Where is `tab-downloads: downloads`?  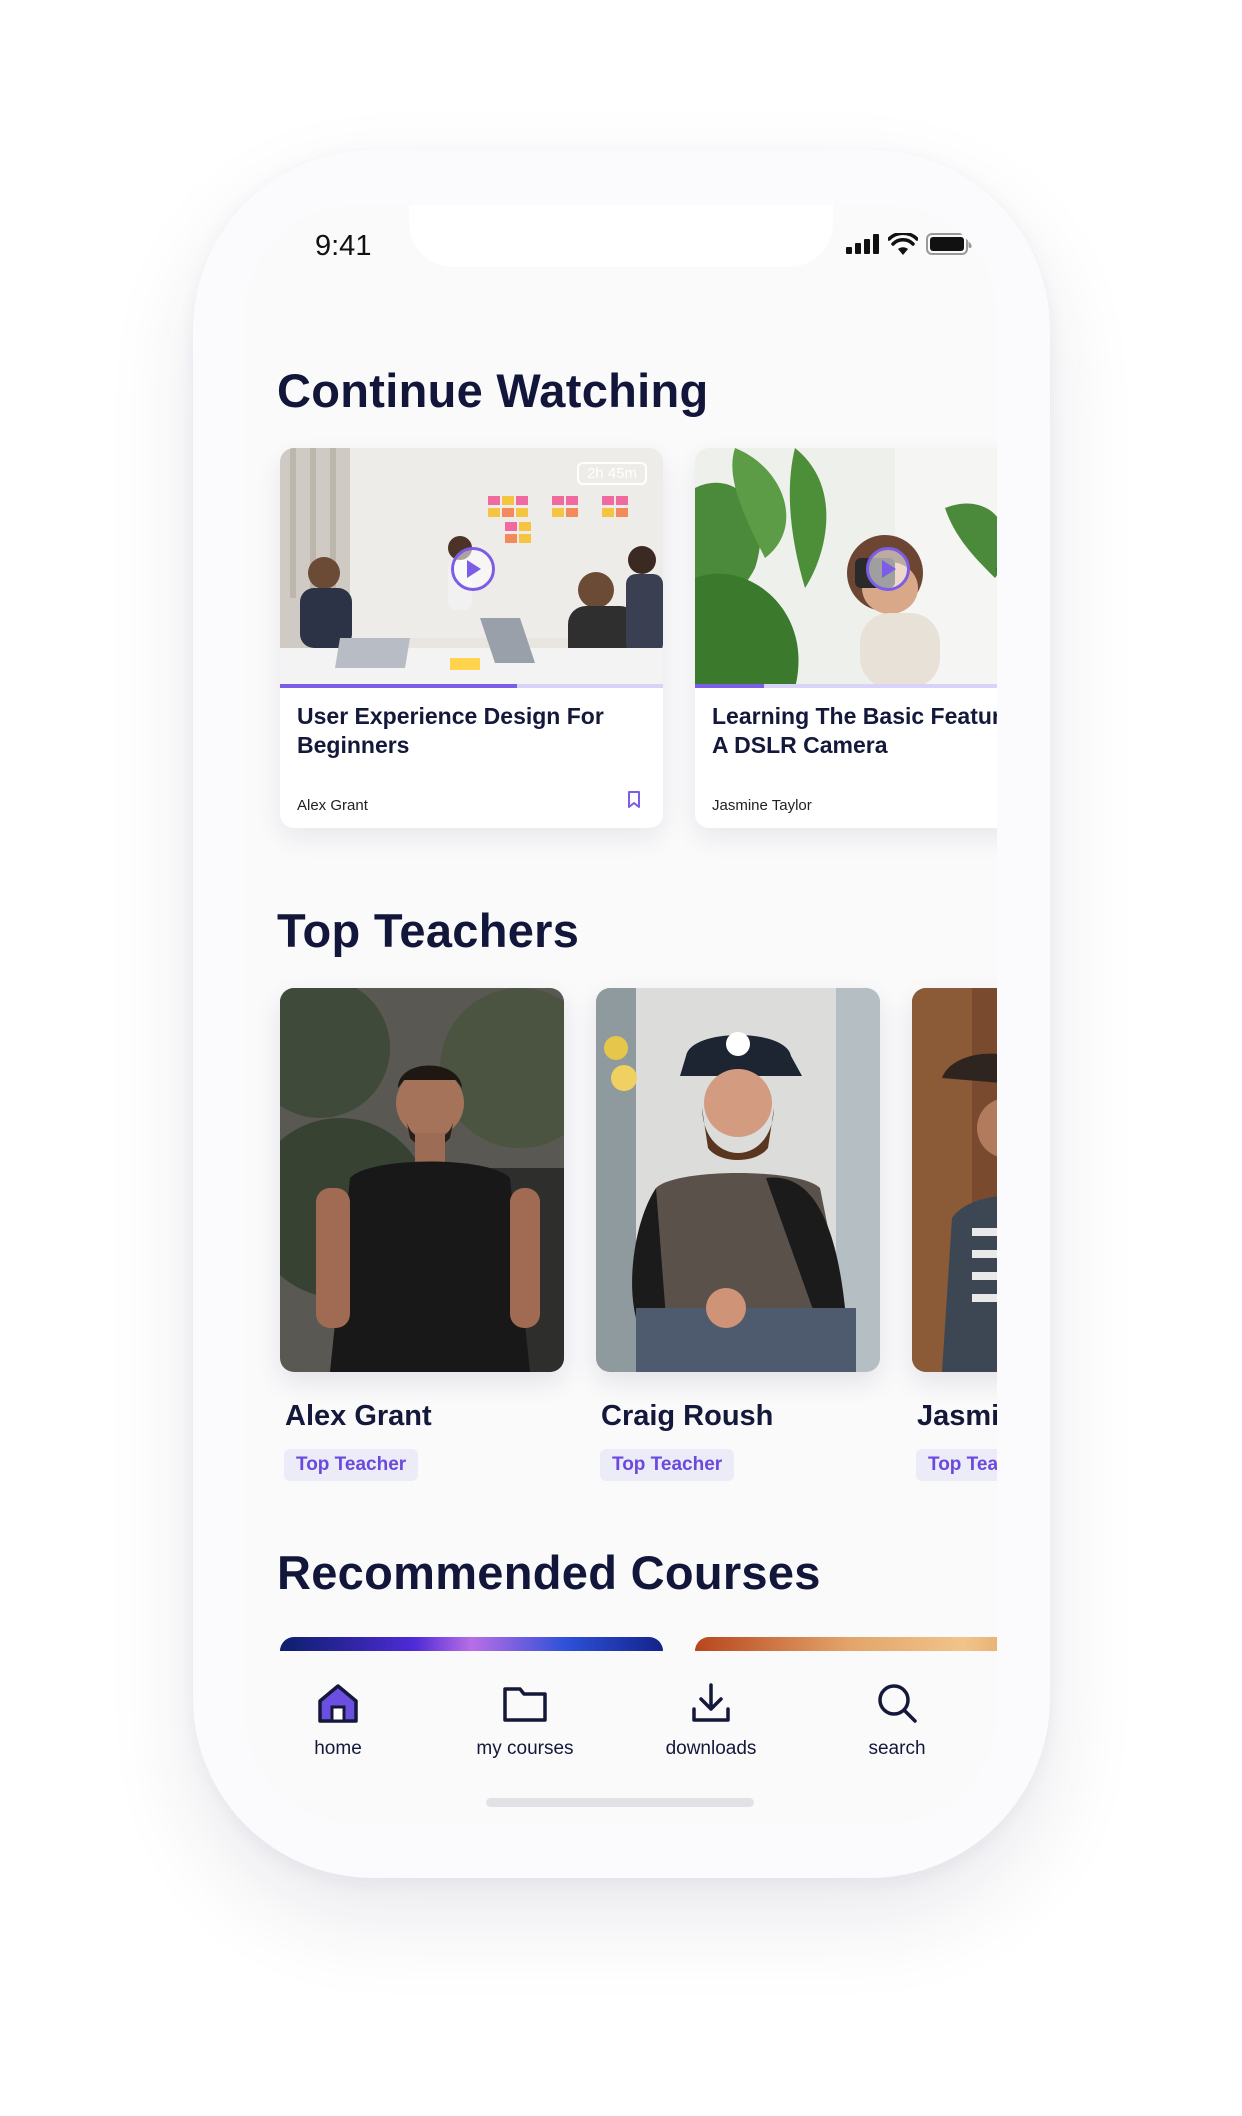
tab-downloads: downloads is located at coordinates (711, 1720).